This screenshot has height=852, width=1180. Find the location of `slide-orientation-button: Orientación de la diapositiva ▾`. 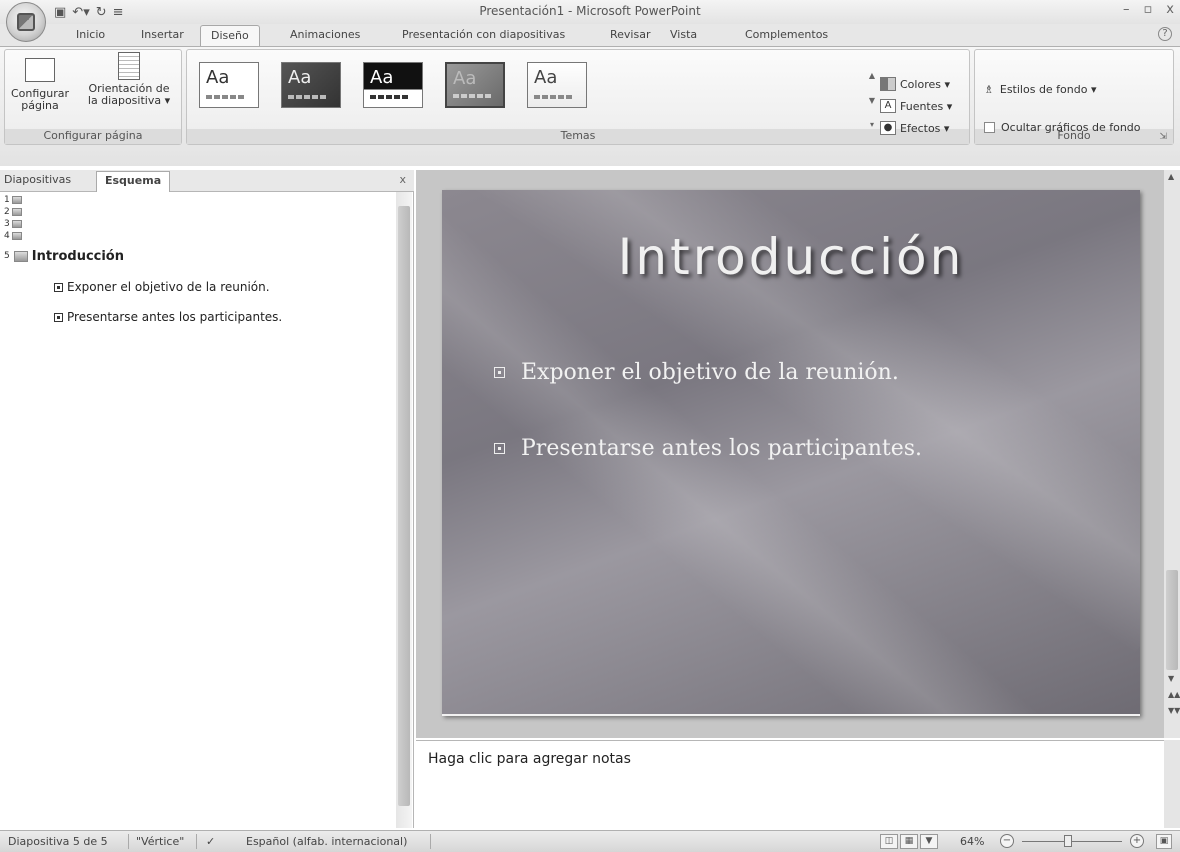

slide-orientation-button: Orientación de la diapositiva ▾ is located at coordinates (129, 79).